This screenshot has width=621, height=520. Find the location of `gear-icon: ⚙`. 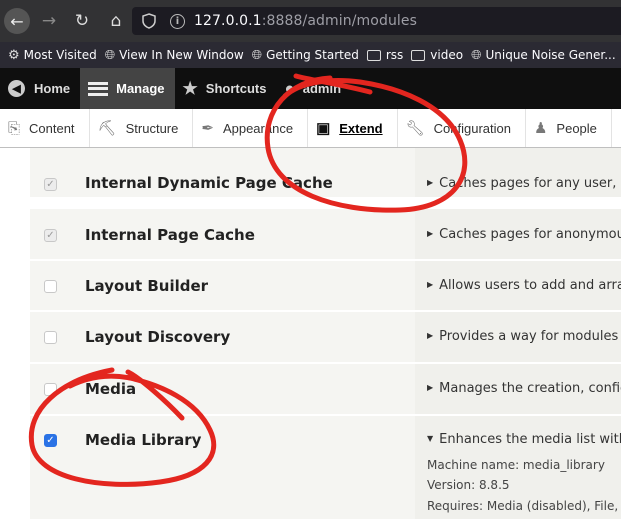

gear-icon: ⚙ is located at coordinates (14, 55).